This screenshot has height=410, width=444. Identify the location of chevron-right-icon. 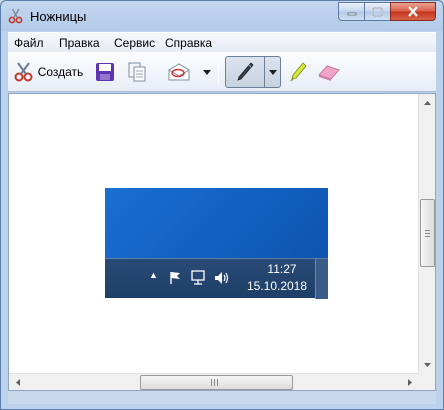
(409, 382).